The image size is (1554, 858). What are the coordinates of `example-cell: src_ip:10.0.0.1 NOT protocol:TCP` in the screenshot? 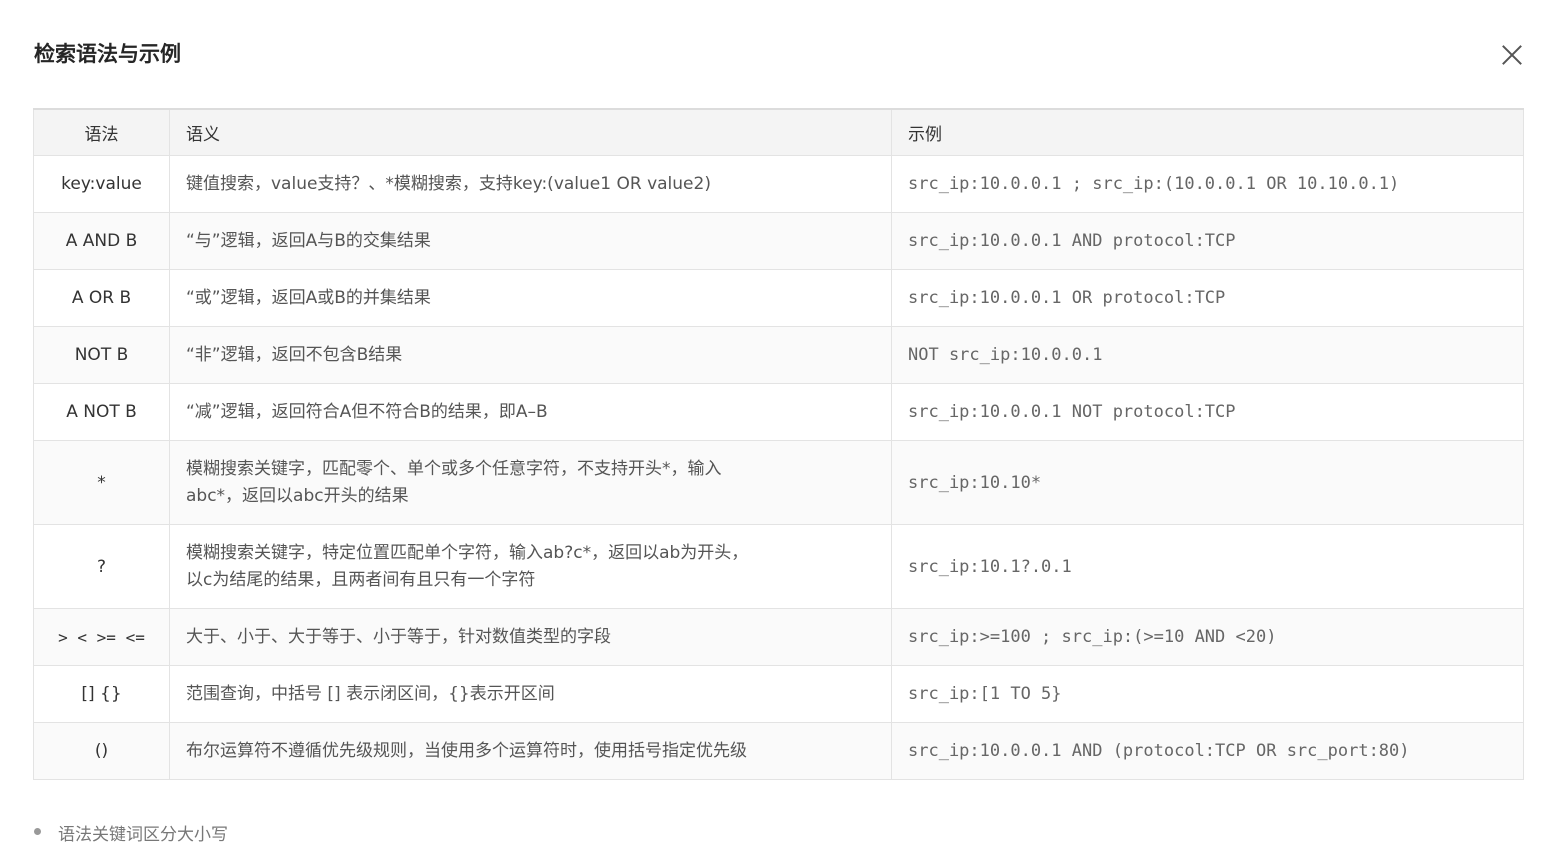 It's located at (1207, 412).